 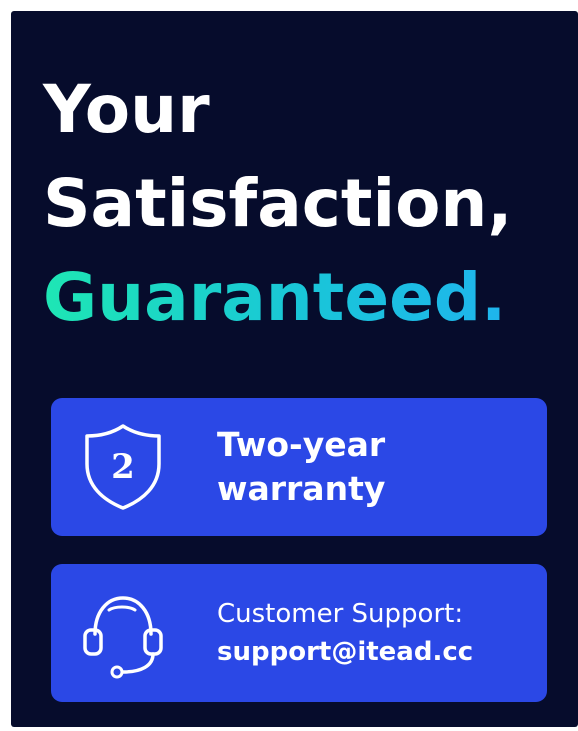 What do you see at coordinates (123, 637) in the screenshot?
I see `headset-icon` at bounding box center [123, 637].